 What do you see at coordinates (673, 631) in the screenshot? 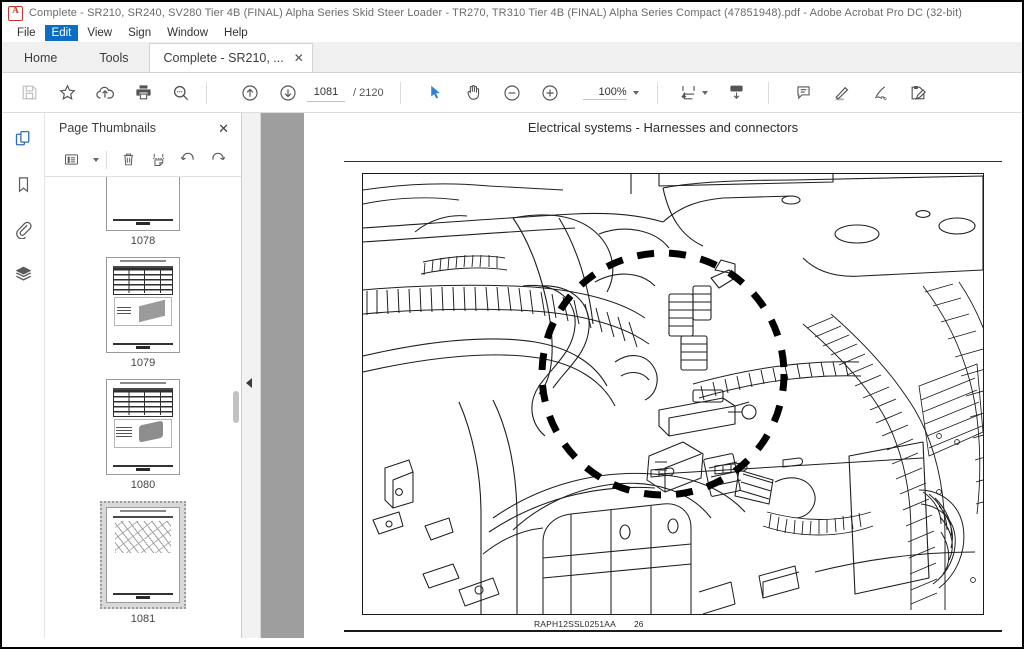
I see `footer-rule` at bounding box center [673, 631].